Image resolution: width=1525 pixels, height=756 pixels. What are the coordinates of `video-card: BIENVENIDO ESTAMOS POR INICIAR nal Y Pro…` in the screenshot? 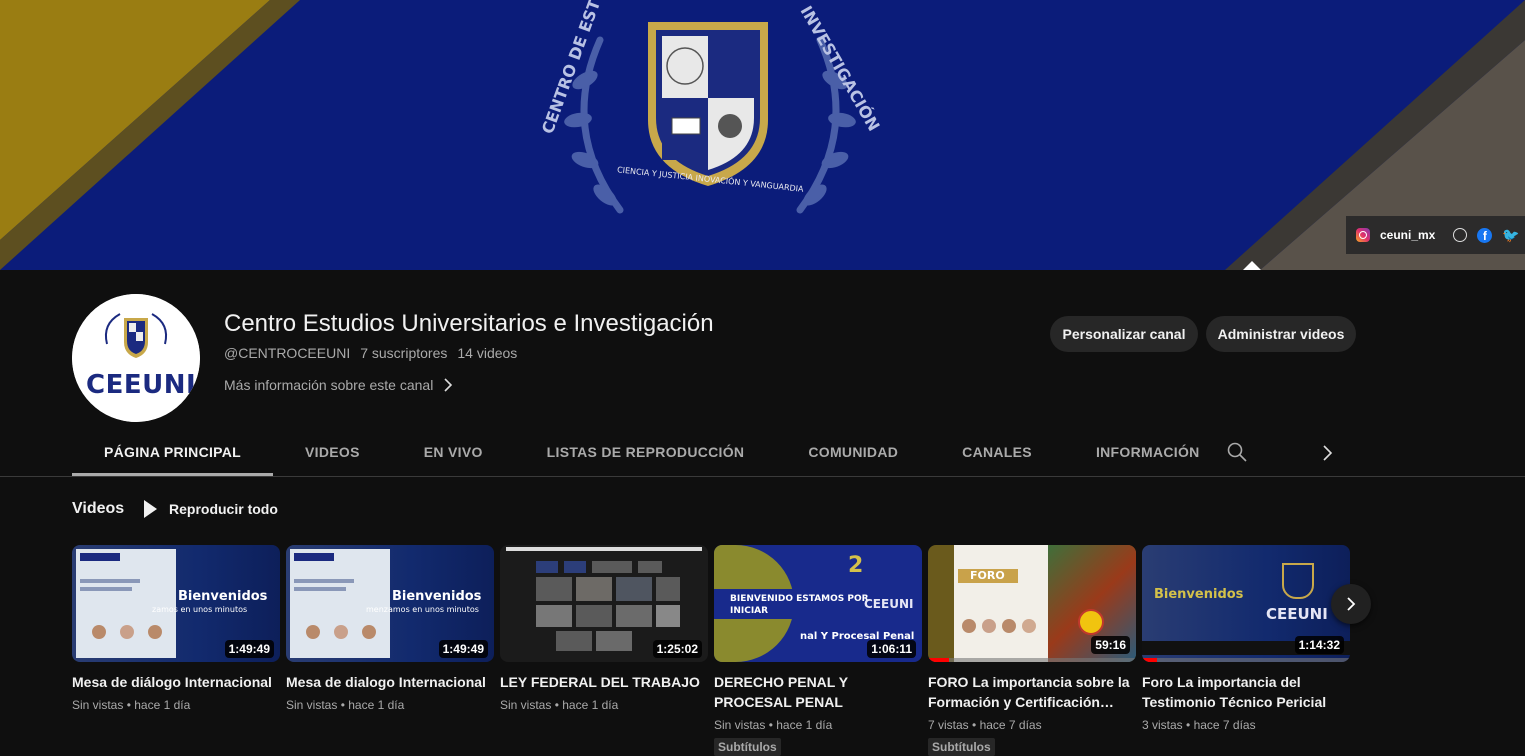 It's located at (818, 650).